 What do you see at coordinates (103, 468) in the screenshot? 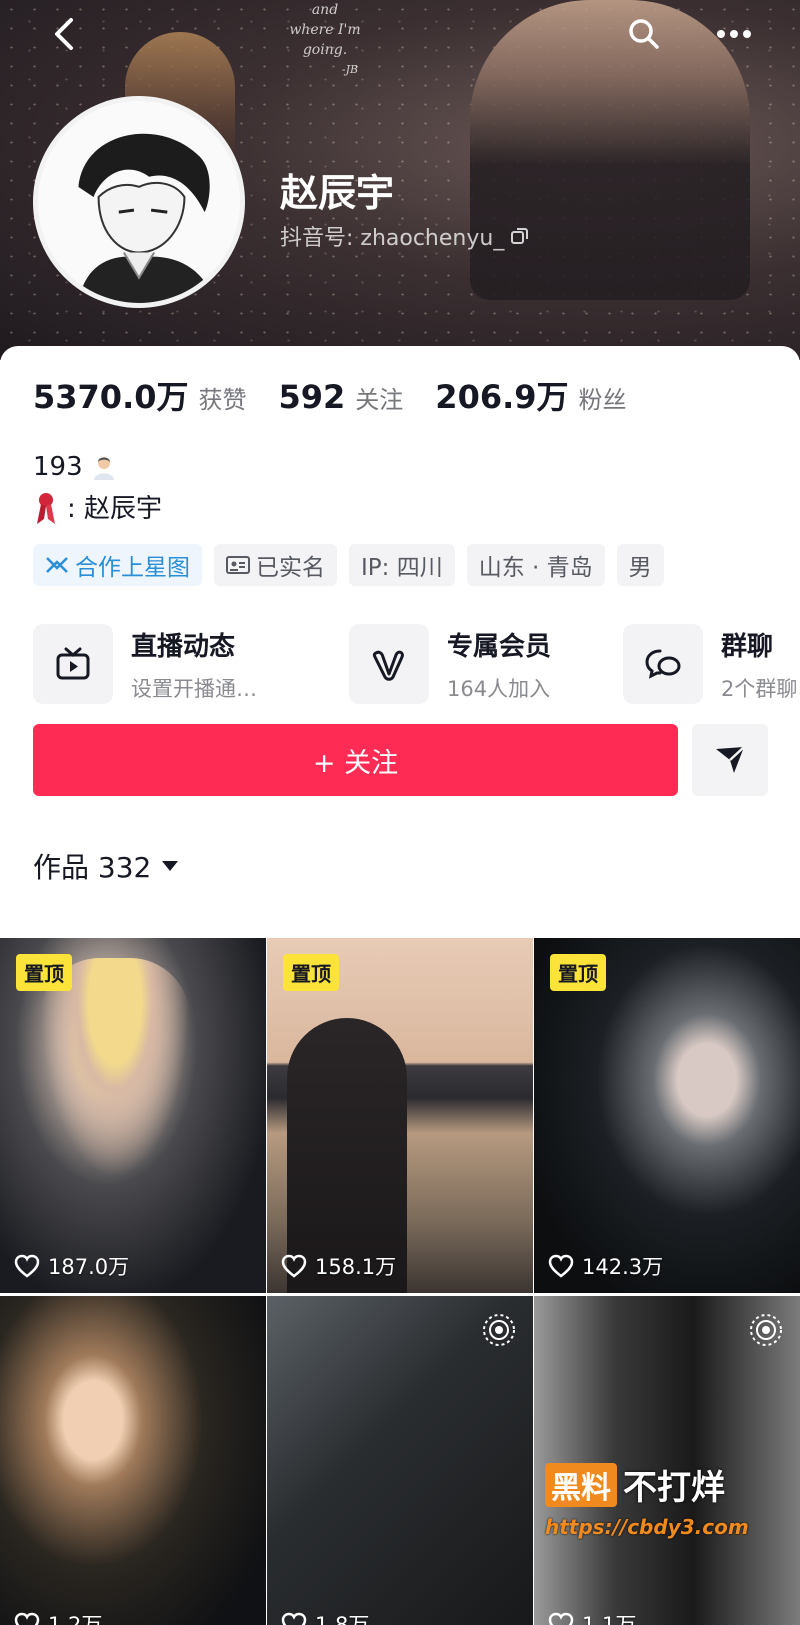
I see `person-emoji-icon` at bounding box center [103, 468].